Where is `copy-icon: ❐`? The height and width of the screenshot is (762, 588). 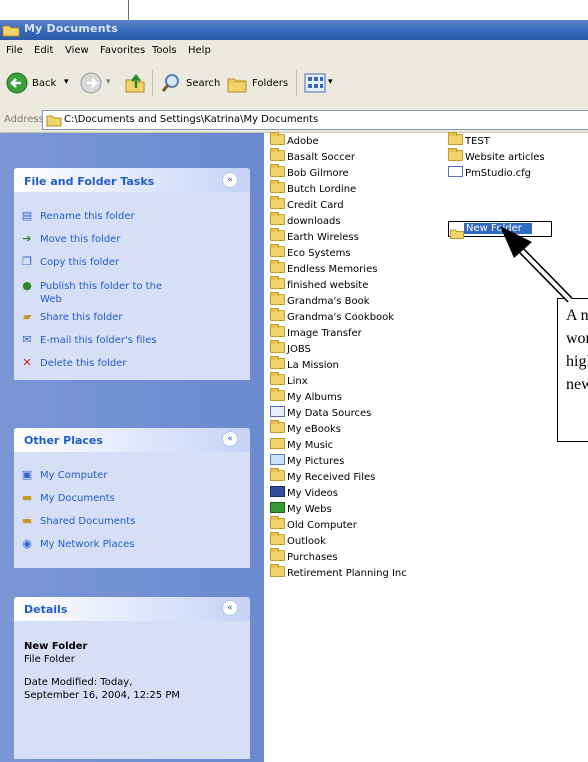 copy-icon: ❐ is located at coordinates (27, 261).